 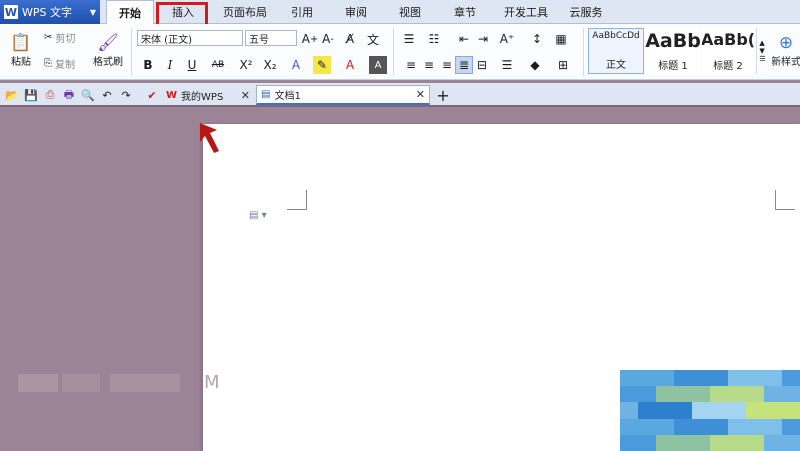 I want to click on italic-icon: I, so click(x=170, y=65).